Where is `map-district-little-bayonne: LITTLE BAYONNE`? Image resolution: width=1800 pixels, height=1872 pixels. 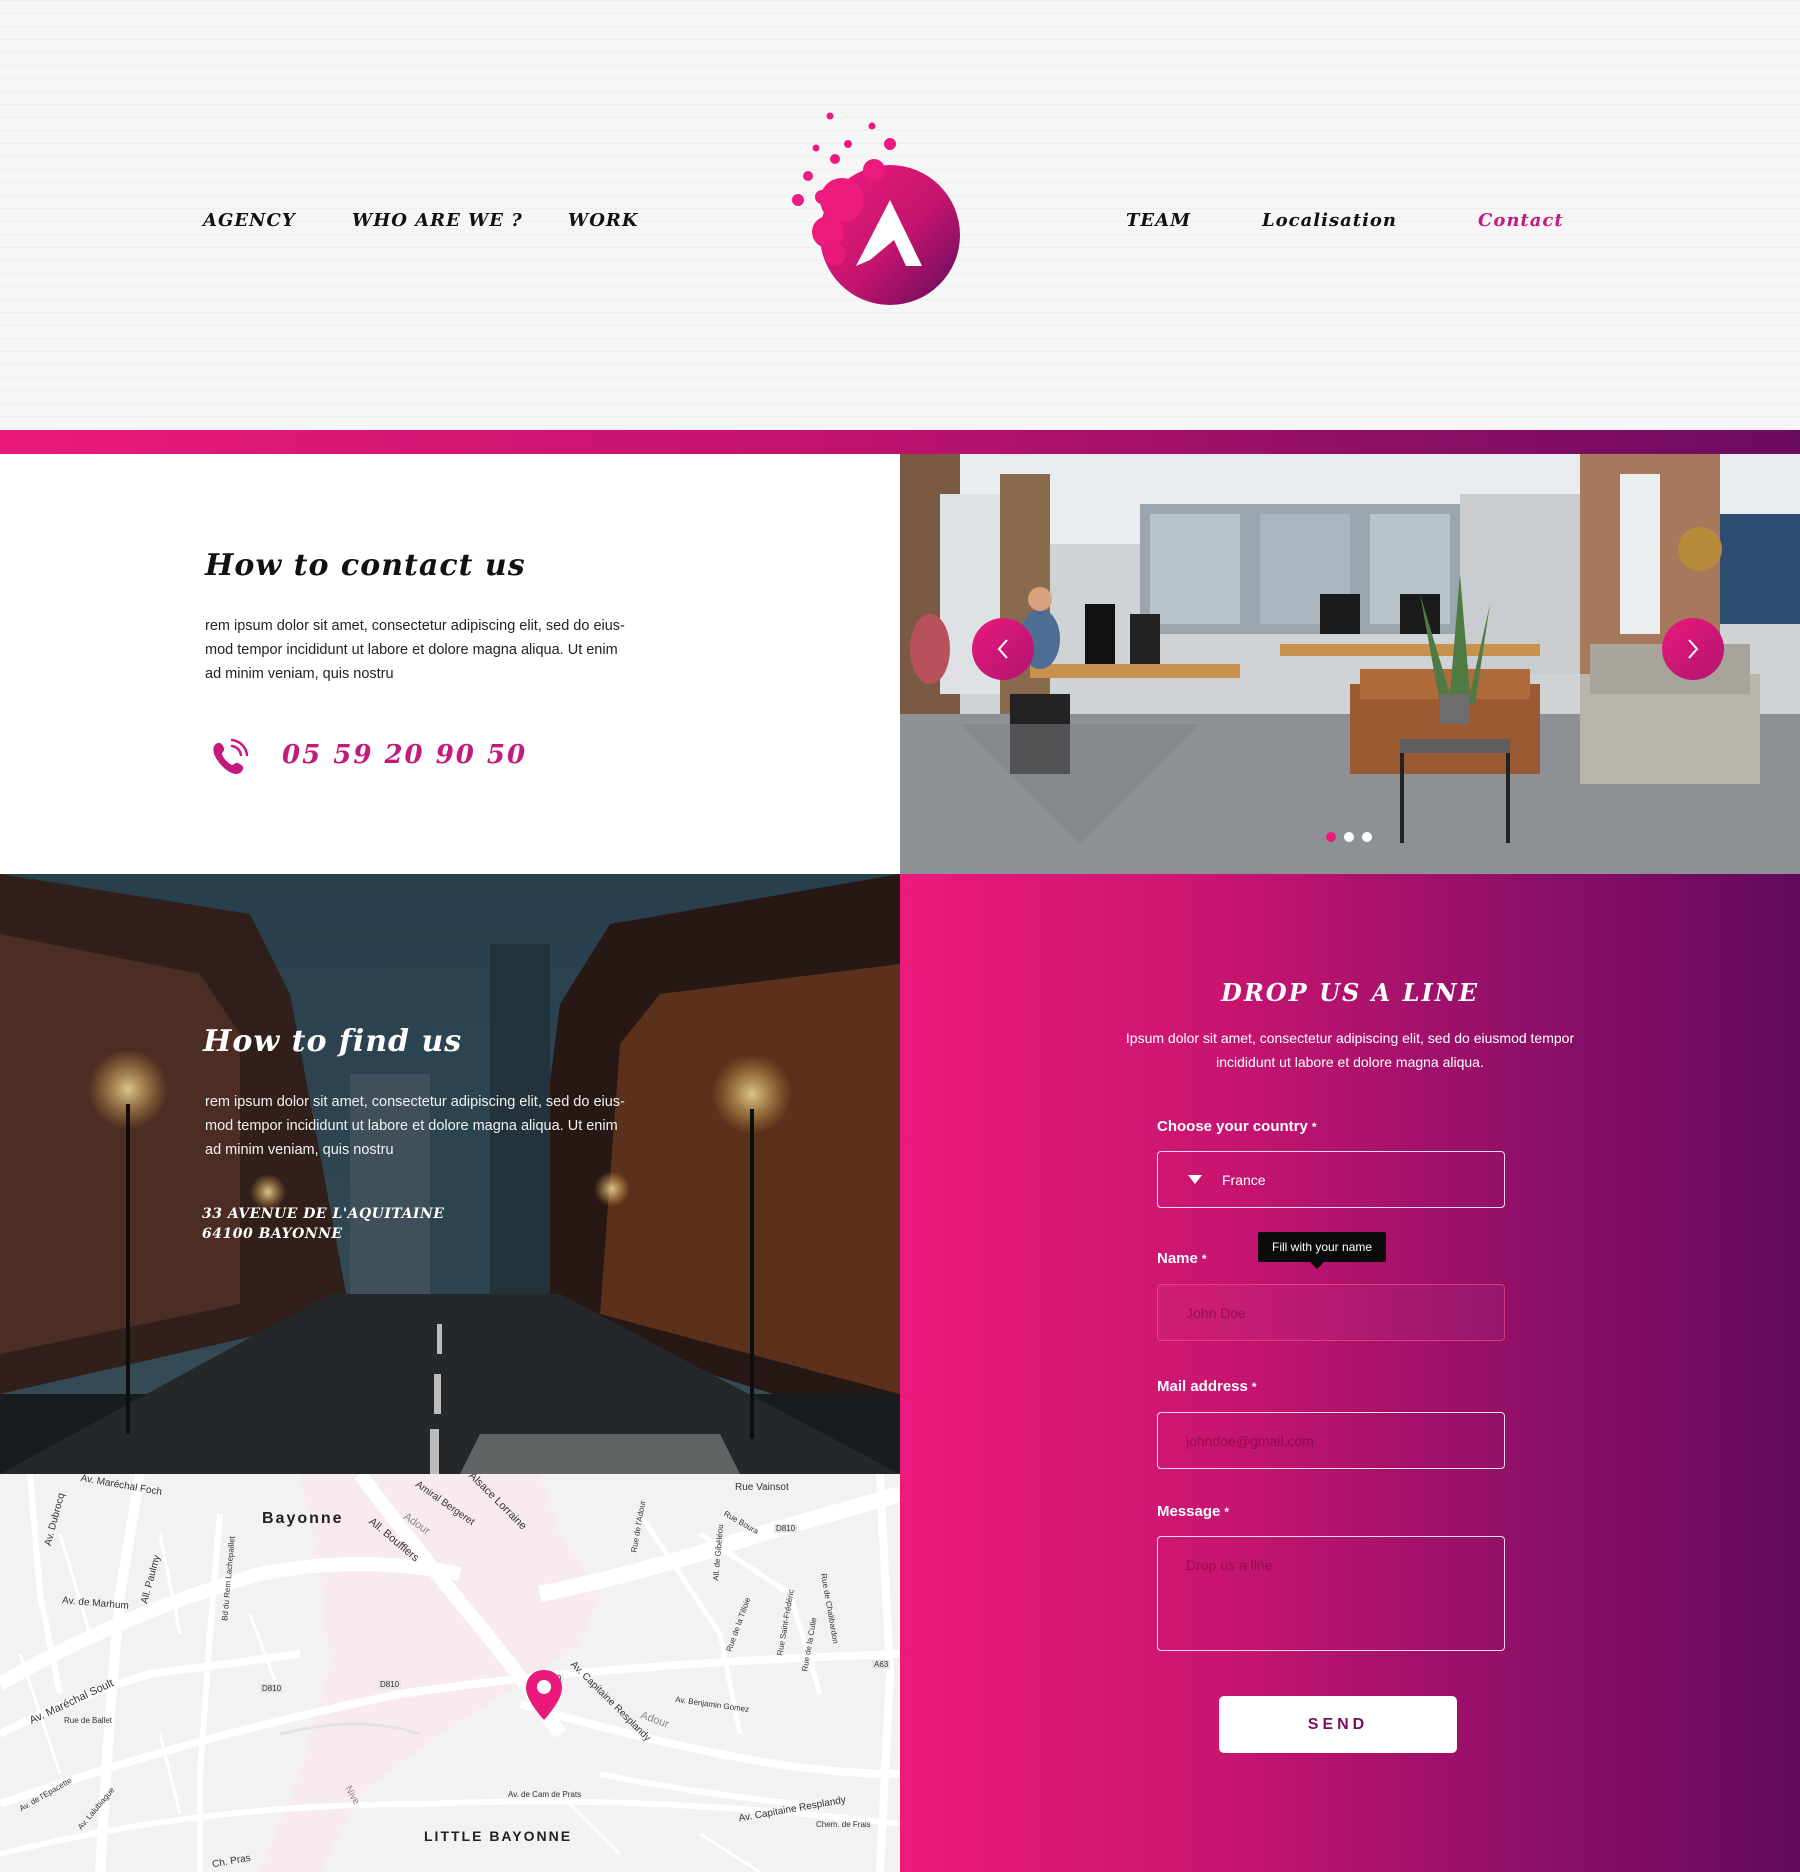 map-district-little-bayonne: LITTLE BAYONNE is located at coordinates (498, 1836).